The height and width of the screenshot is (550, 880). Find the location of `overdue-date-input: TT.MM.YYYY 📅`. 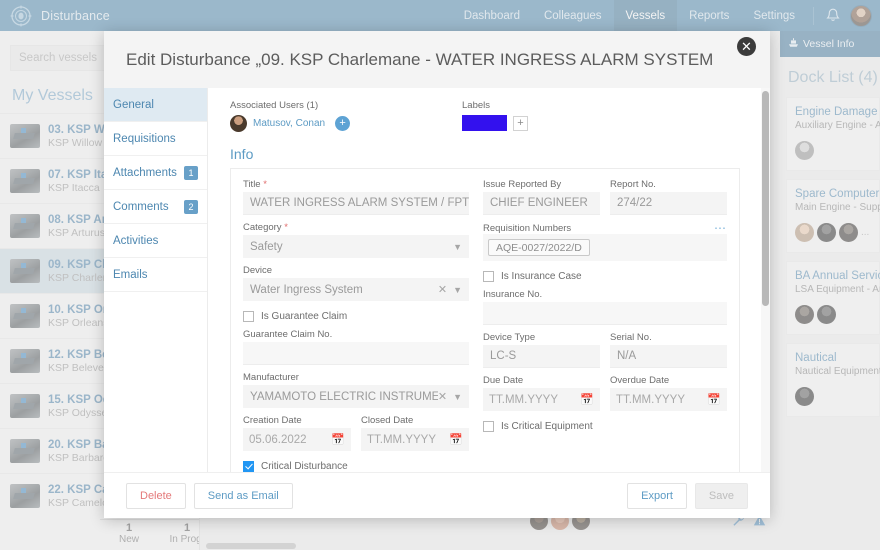

overdue-date-input: TT.MM.YYYY 📅 is located at coordinates (668, 399).